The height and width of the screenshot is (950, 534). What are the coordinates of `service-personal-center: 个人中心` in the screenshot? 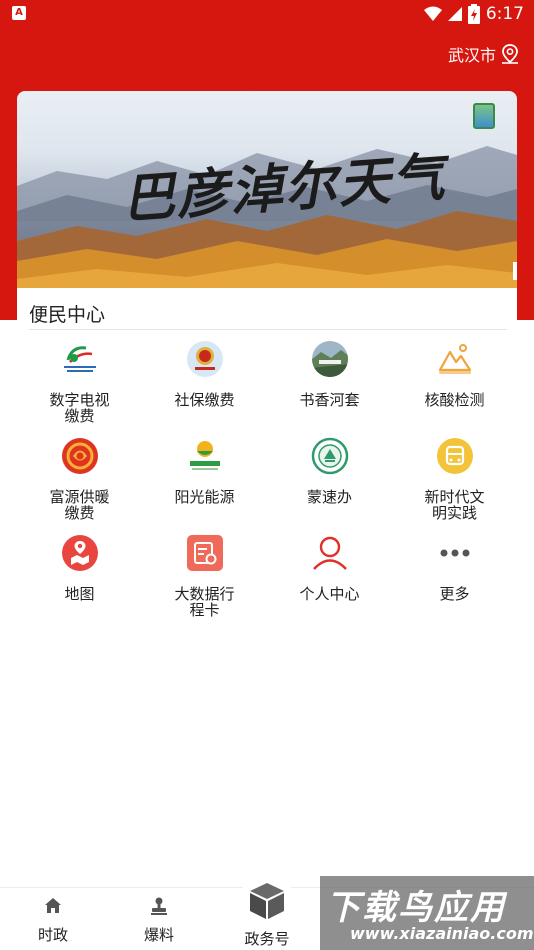 It's located at (329, 579).